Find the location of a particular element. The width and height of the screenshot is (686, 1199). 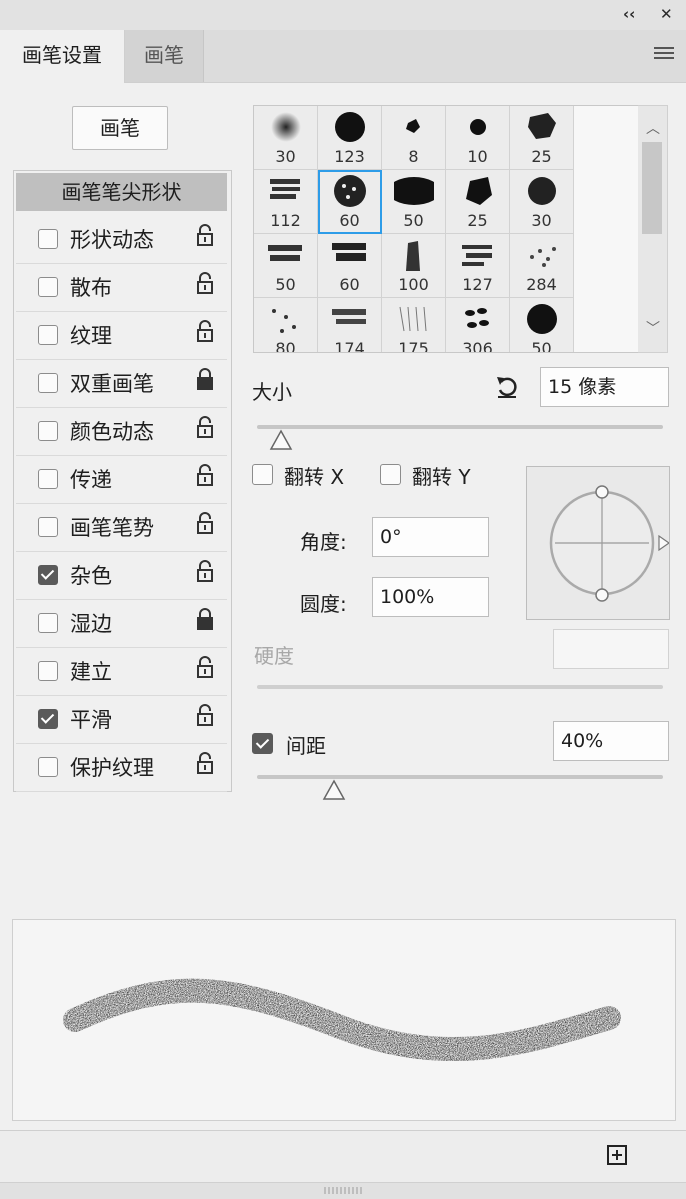

brush-tip-cell: 123 is located at coordinates (350, 138).